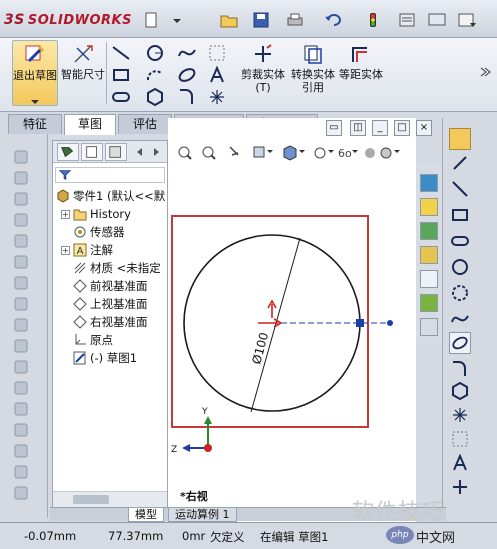 Image resolution: width=497 pixels, height=549 pixels. Describe the element at coordinates (209, 153) in the screenshot. I see `zoom-area-icon` at that location.